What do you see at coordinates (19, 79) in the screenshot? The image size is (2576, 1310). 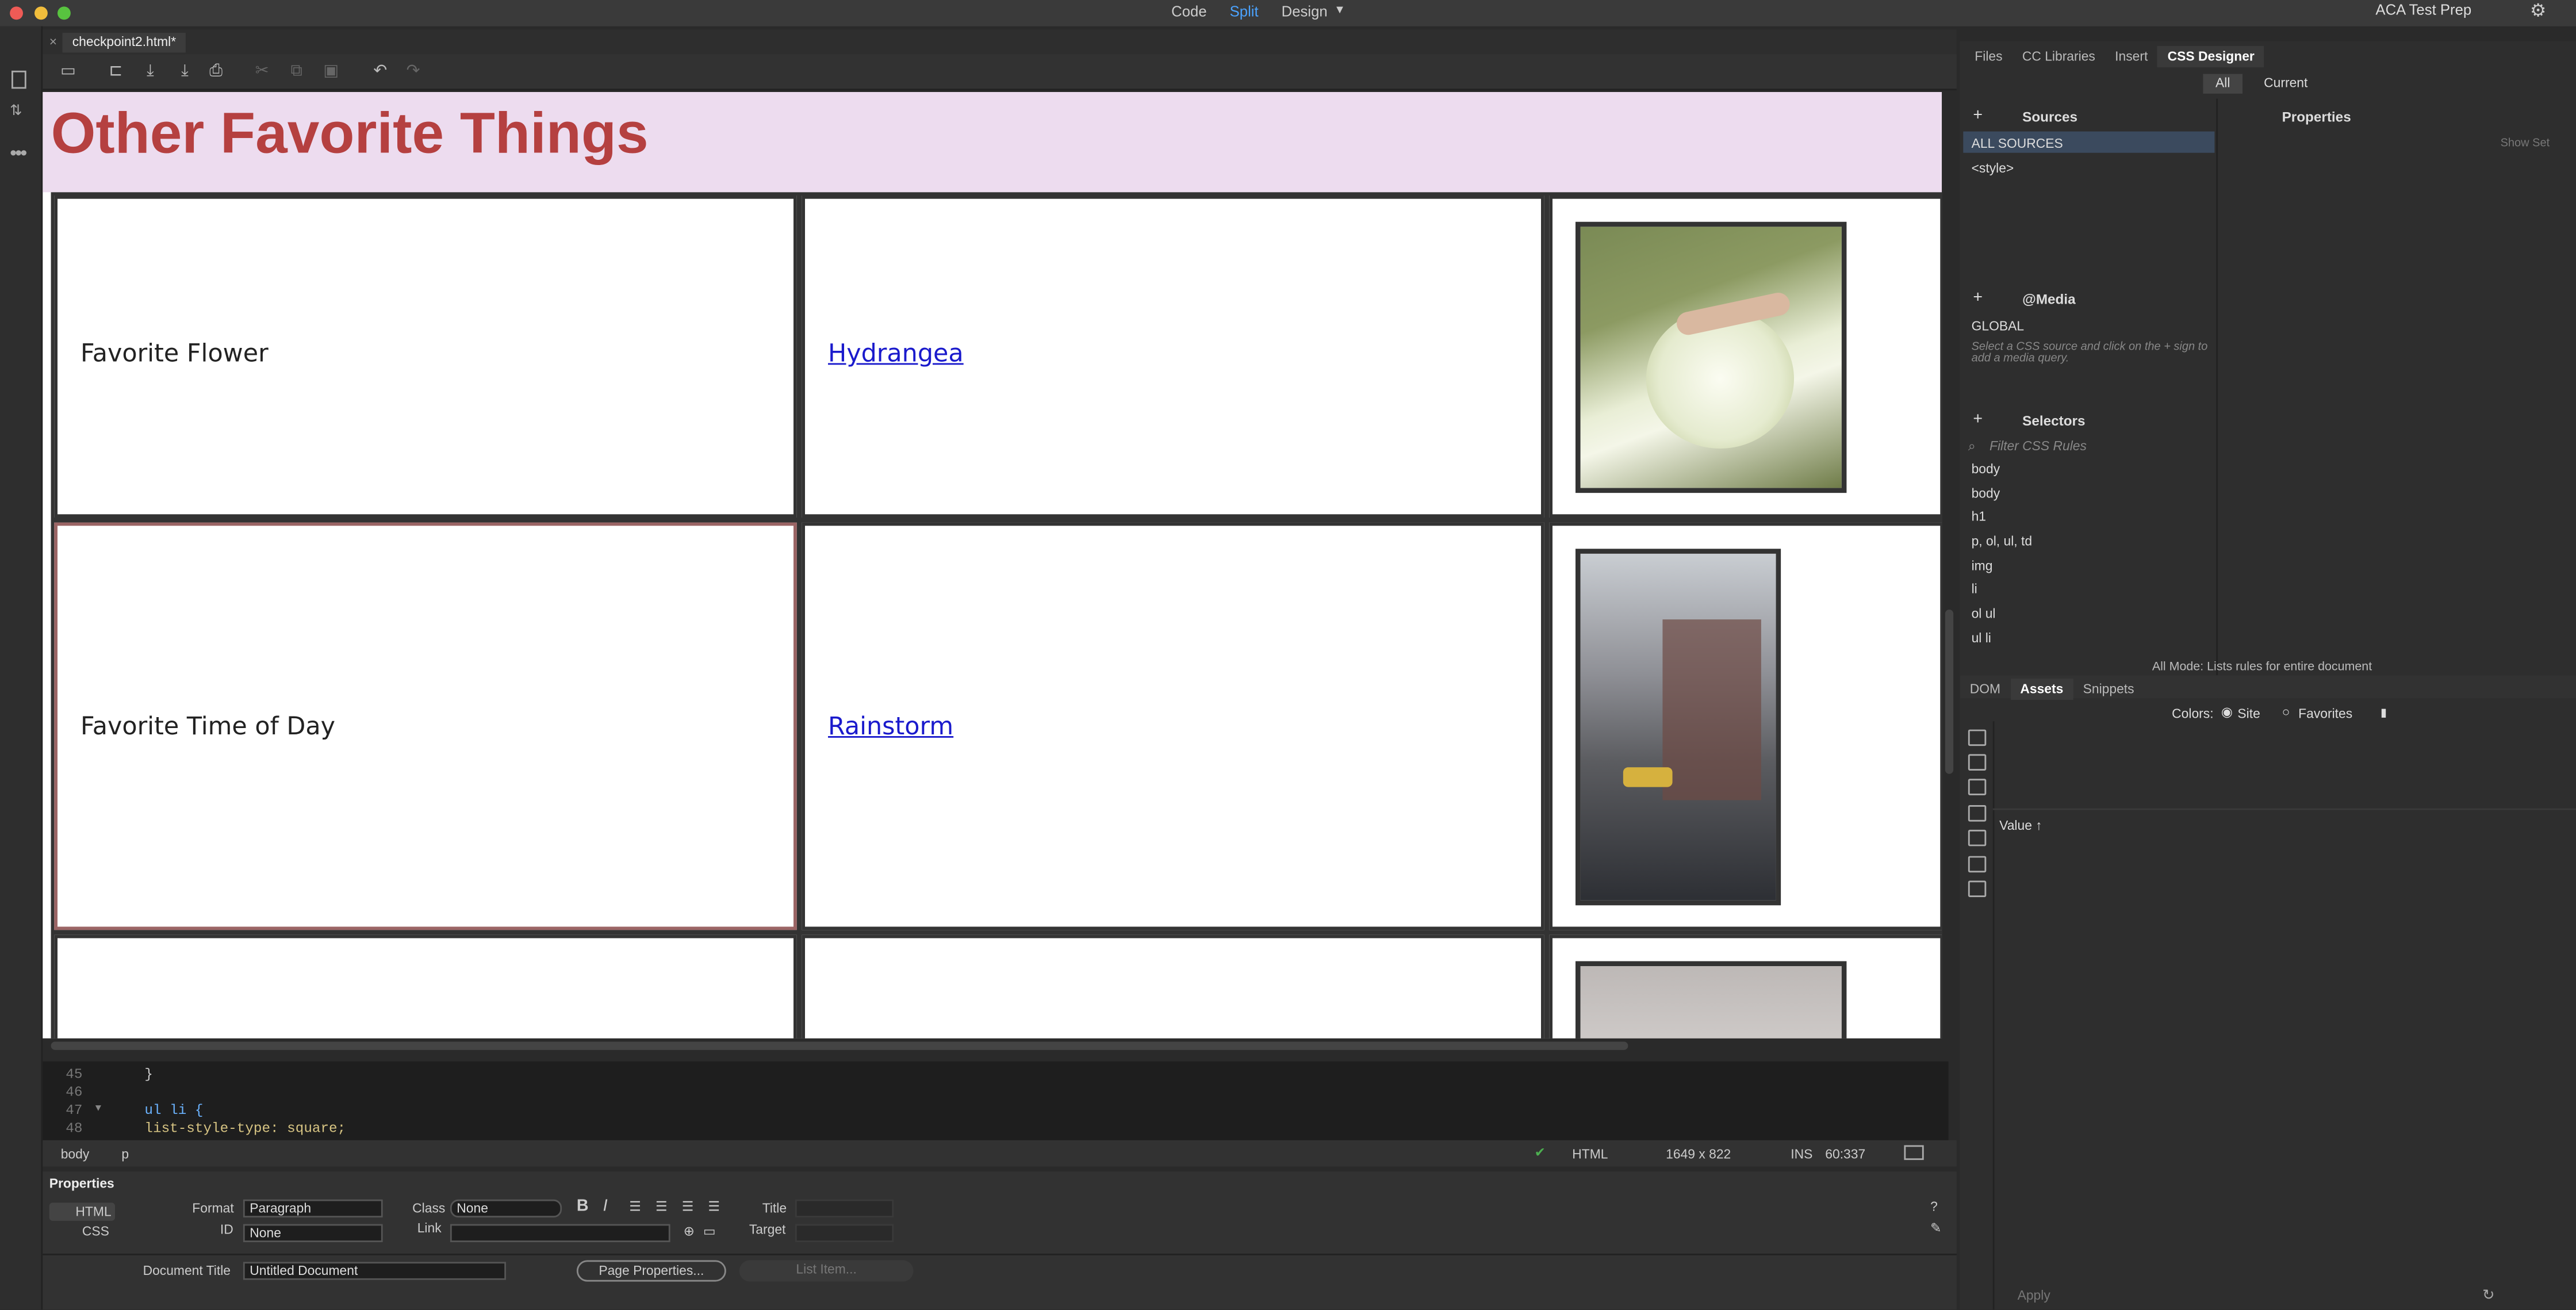 I see `document-icon` at bounding box center [19, 79].